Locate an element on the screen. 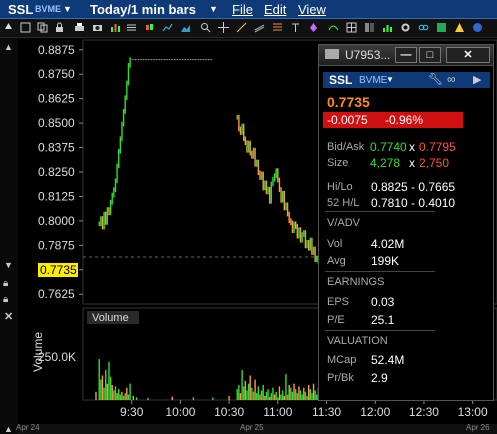  menu-view: View is located at coordinates (312, 9).